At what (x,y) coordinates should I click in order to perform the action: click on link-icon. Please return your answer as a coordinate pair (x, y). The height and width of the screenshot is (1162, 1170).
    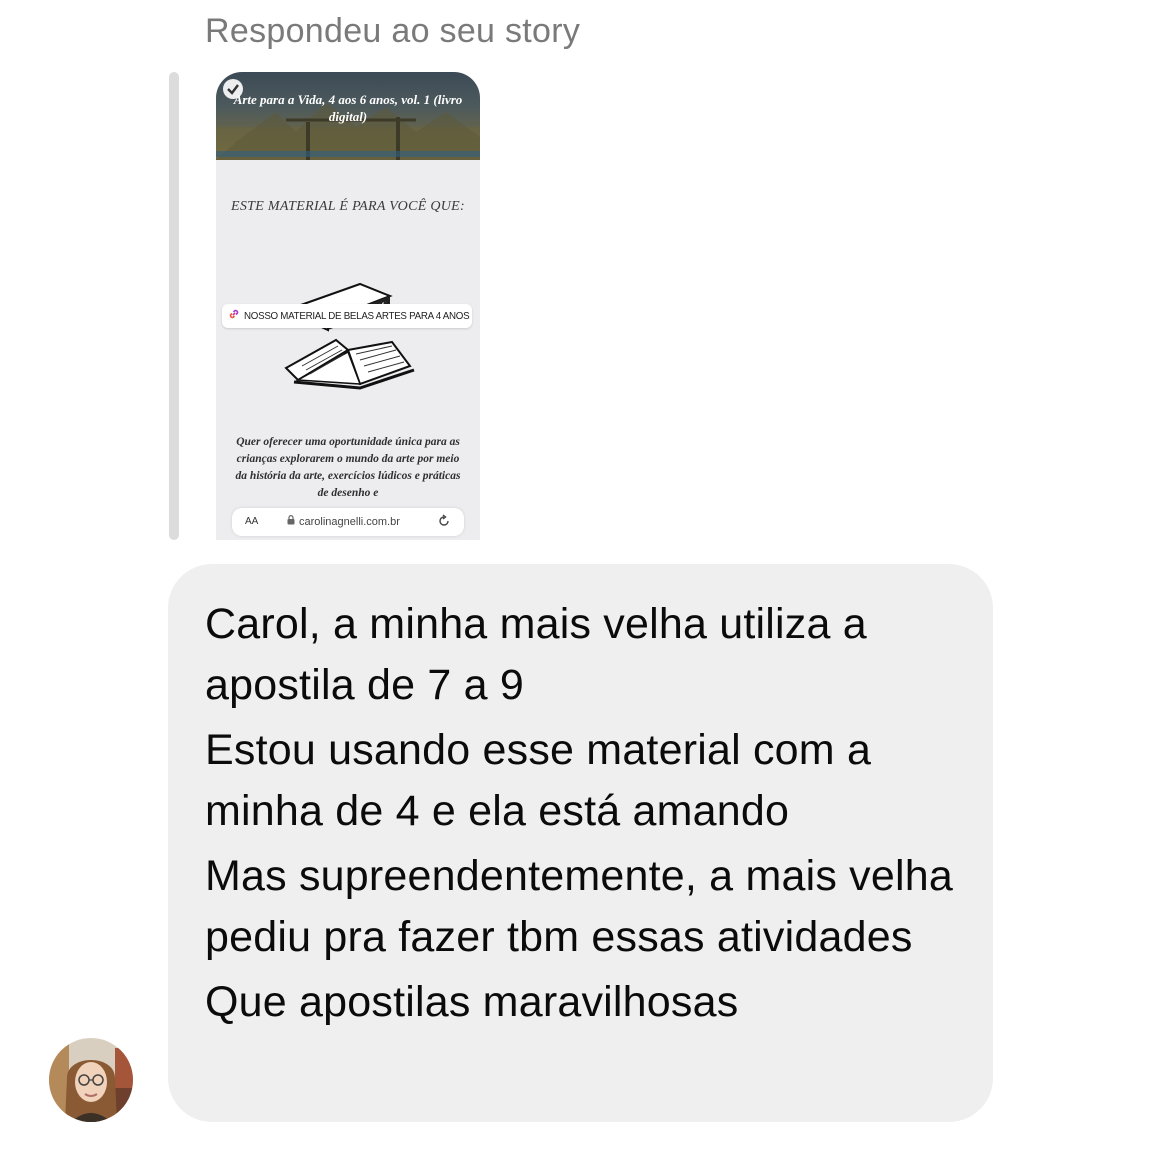
    Looking at the image, I should click on (234, 316).